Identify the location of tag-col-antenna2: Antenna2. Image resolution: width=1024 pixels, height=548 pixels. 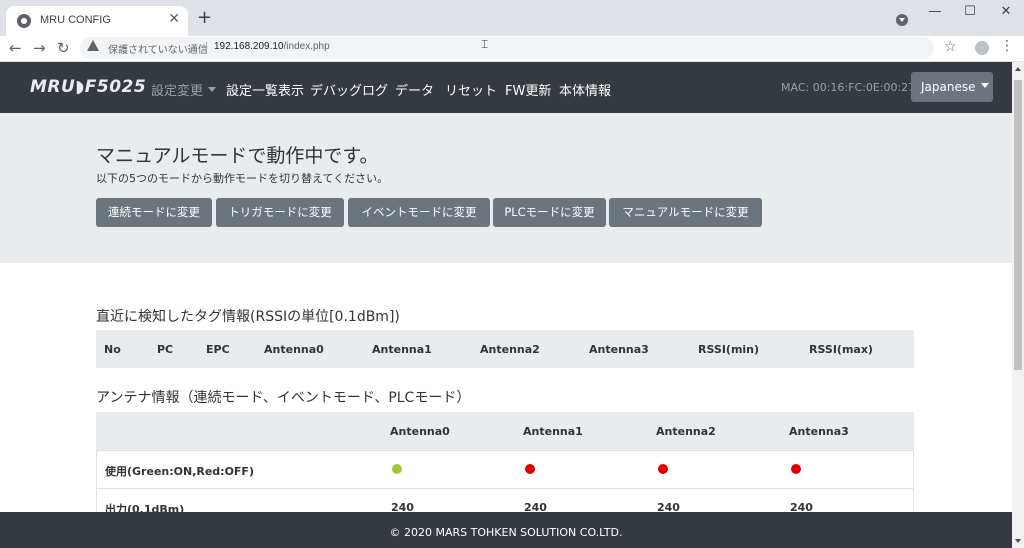
(510, 349).